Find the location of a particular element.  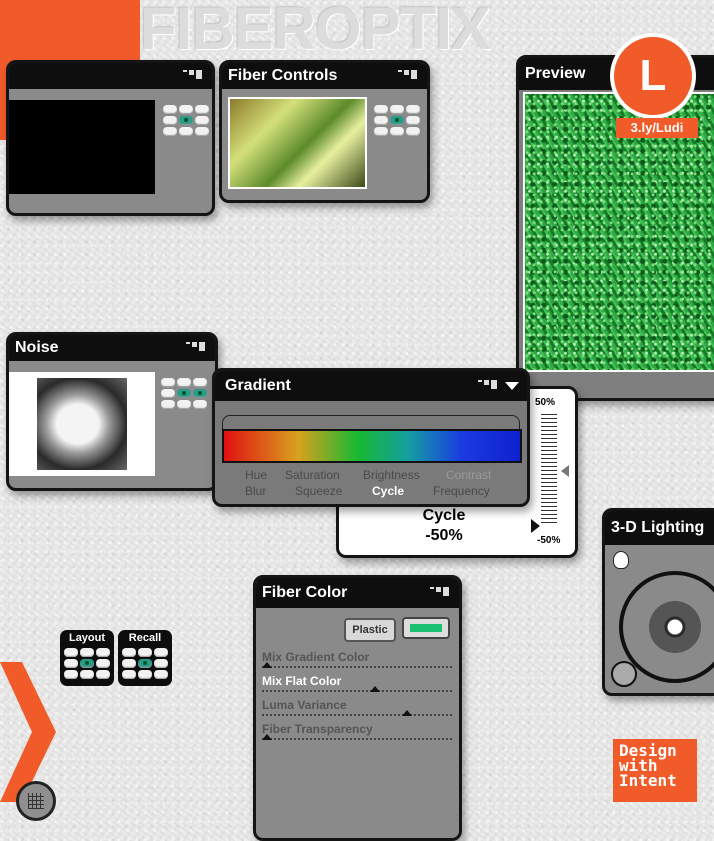

panel-top-left is located at coordinates (110, 138).